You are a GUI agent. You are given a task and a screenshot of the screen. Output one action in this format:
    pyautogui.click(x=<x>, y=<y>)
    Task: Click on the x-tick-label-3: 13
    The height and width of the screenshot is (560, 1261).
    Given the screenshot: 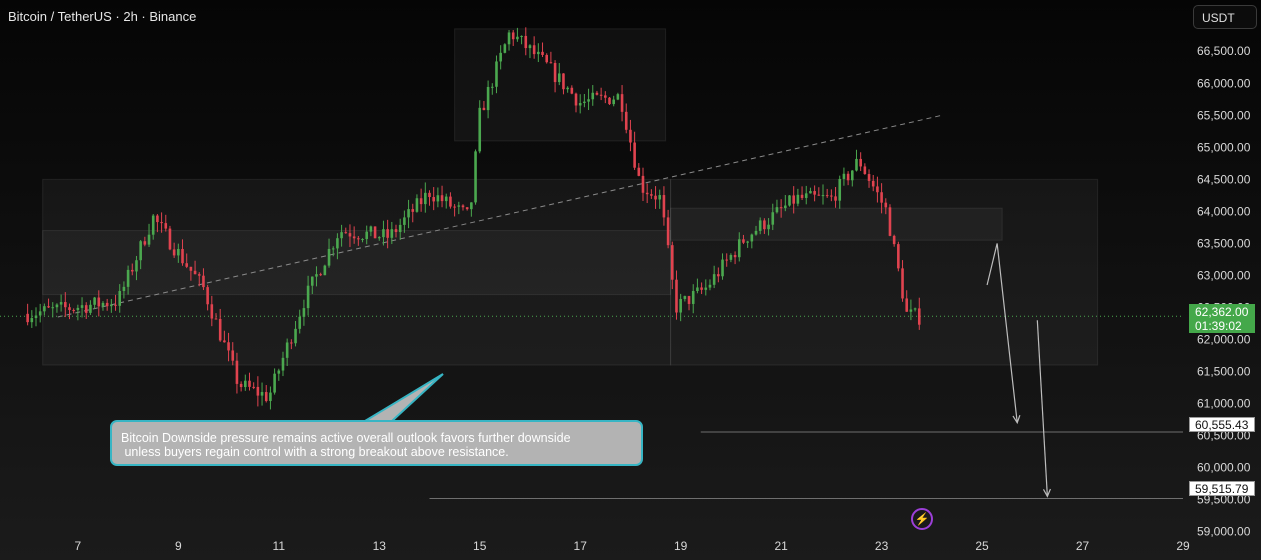 What is the action you would take?
    pyautogui.click(x=380, y=546)
    